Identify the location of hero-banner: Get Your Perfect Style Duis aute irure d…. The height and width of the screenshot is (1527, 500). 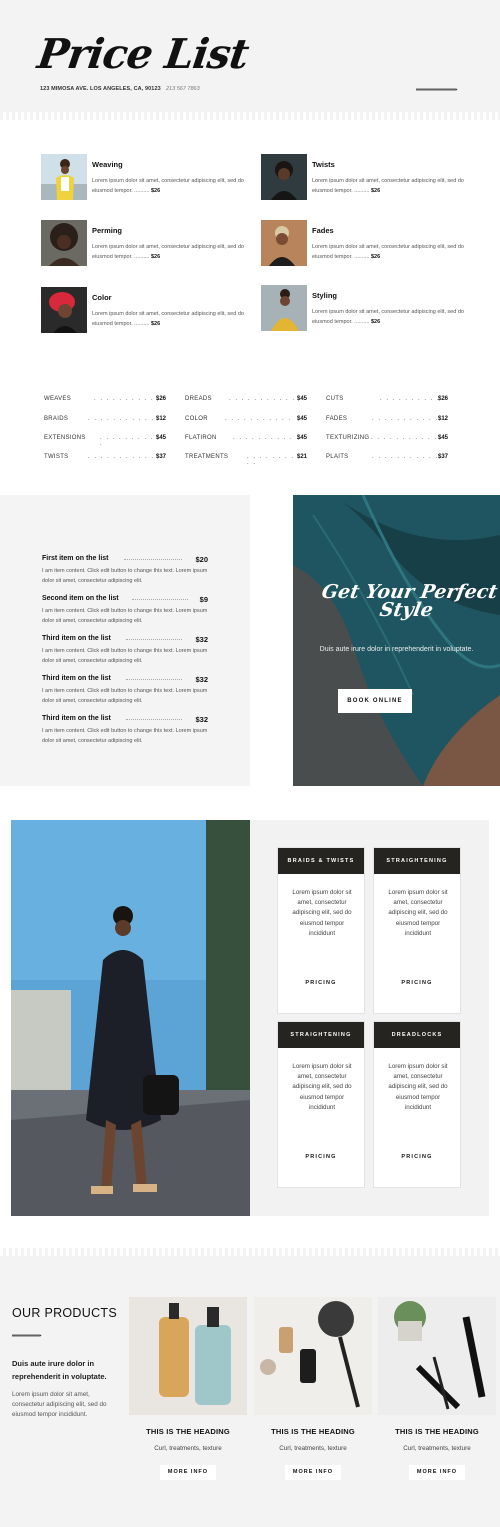
(396, 640).